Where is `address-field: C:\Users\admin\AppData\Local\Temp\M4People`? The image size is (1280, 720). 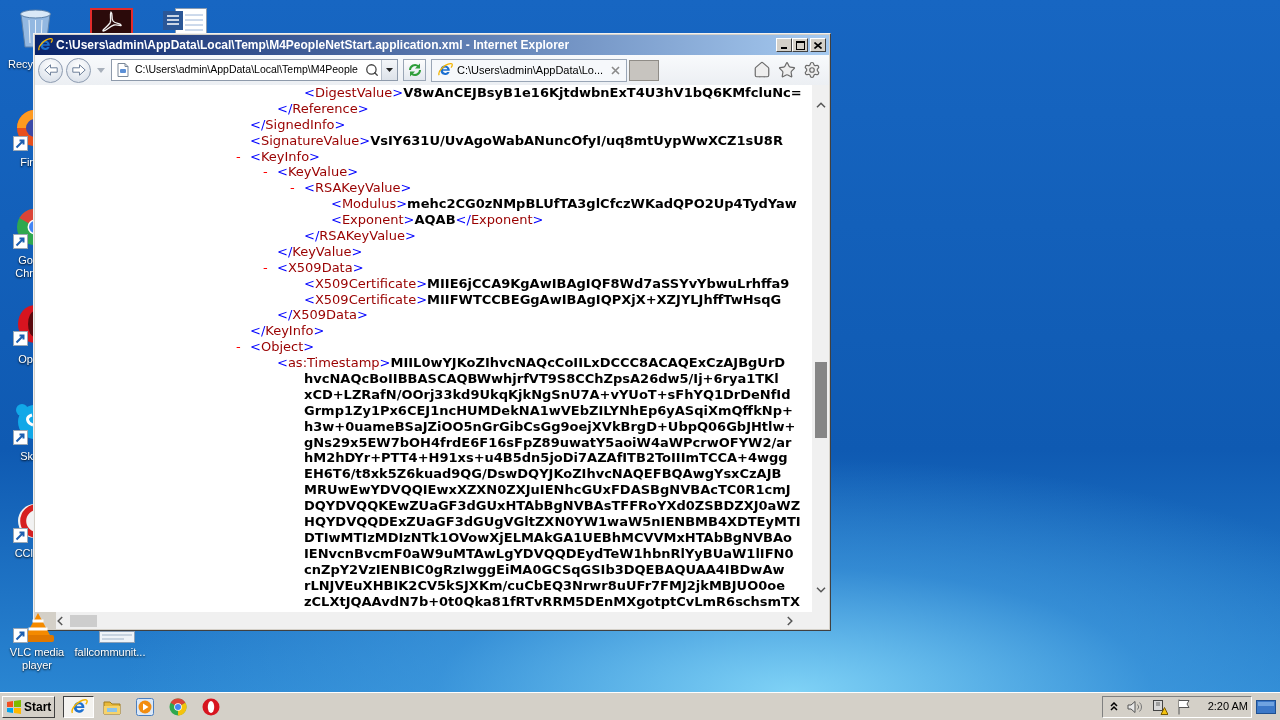 address-field: C:\Users\admin\AppData\Local\Temp\M4People is located at coordinates (254, 70).